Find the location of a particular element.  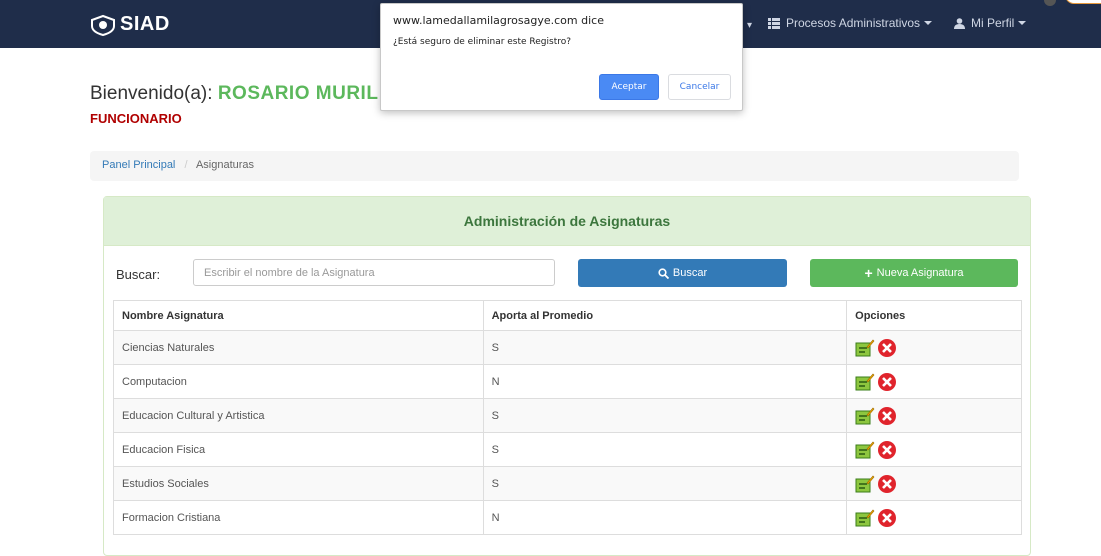

cell-nombre: Educacion Cultural y Artistica is located at coordinates (298, 415).